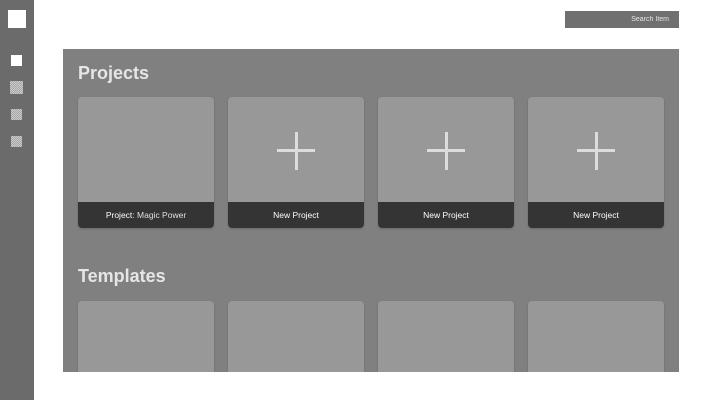 This screenshot has height=400, width=710. I want to click on project-name: : Magic Power, so click(159, 215).